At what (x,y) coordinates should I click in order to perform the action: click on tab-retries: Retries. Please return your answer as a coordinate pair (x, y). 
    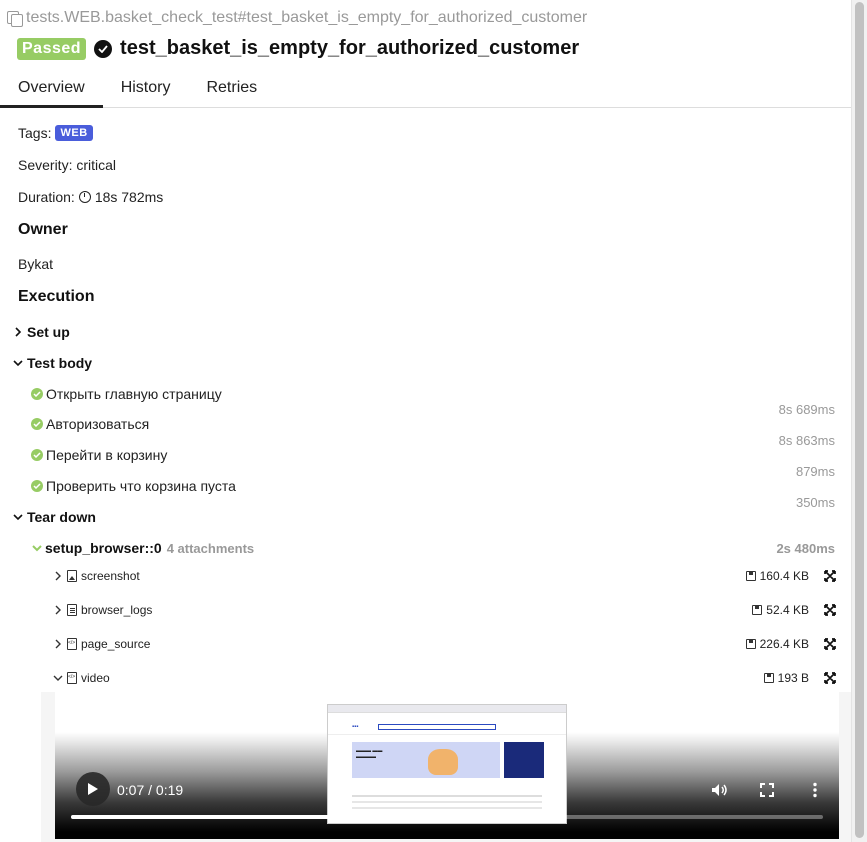
    Looking at the image, I should click on (231, 89).